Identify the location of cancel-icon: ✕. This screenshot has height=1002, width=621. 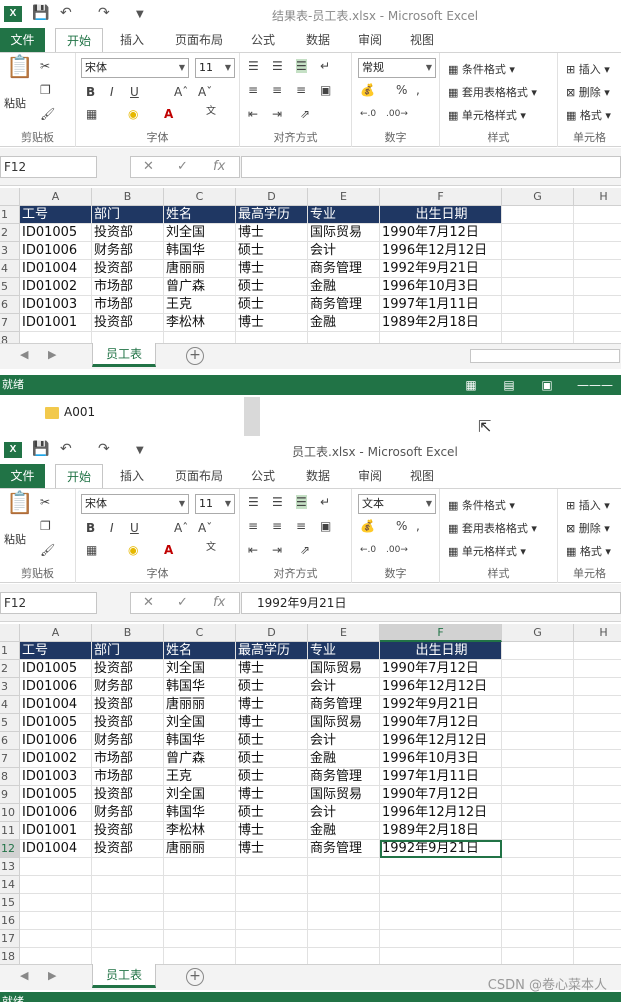
(148, 603).